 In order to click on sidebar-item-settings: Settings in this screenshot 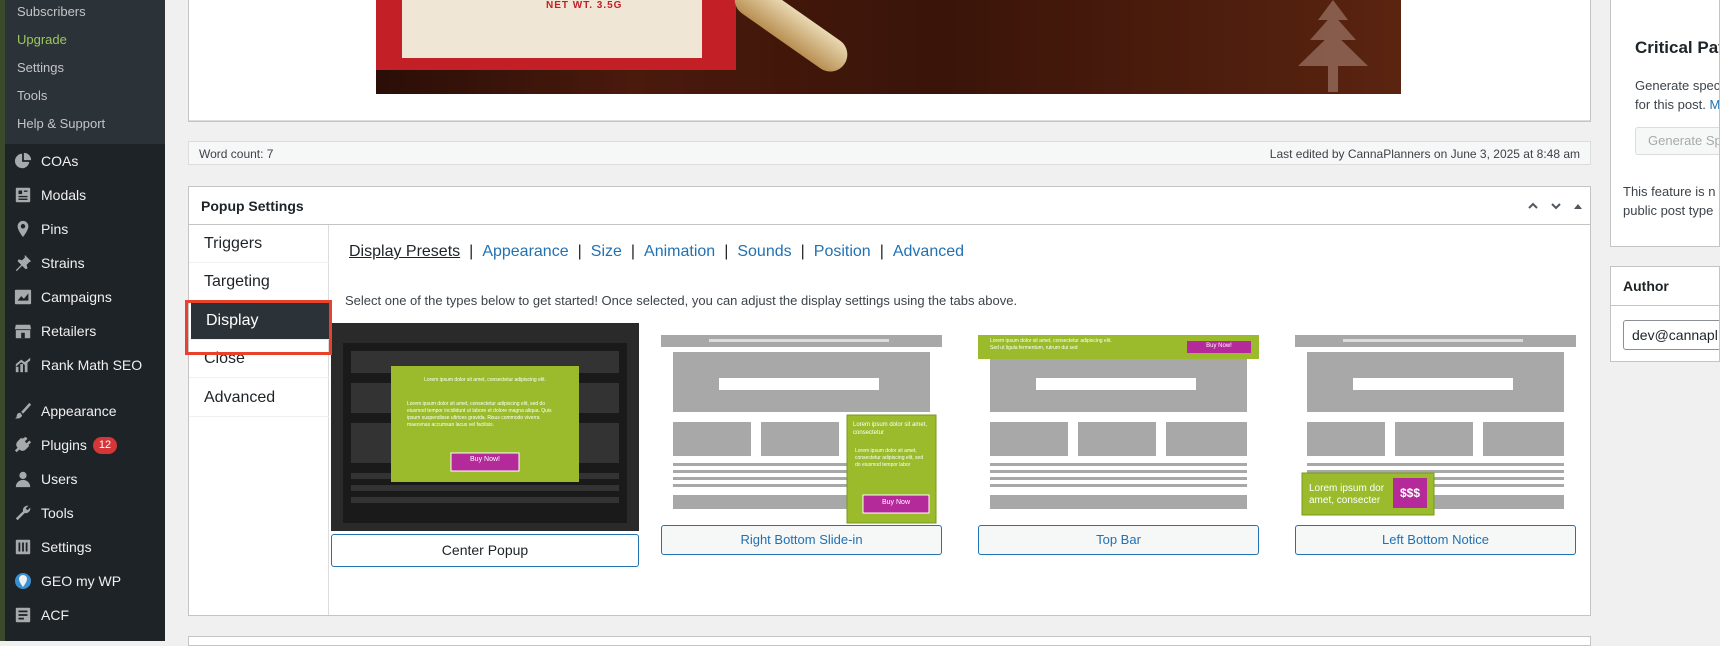, I will do `click(52, 547)`.